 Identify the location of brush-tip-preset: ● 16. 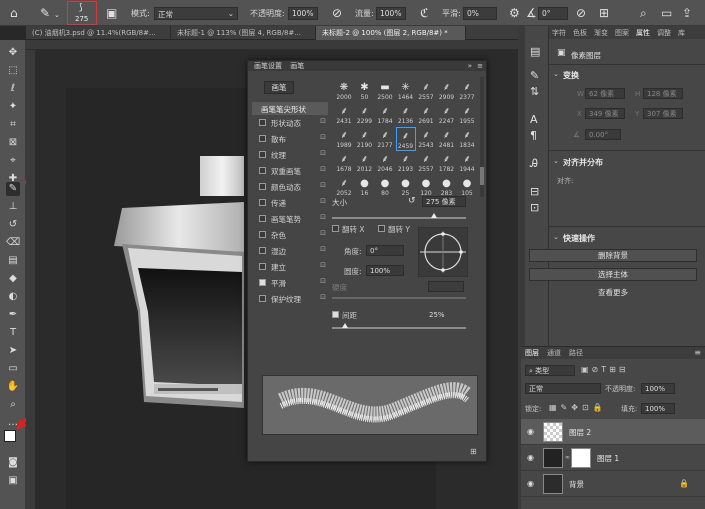
(365, 187).